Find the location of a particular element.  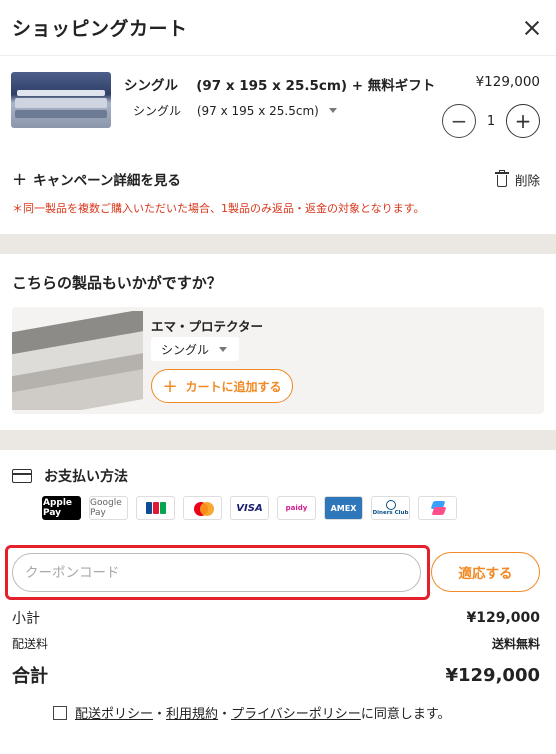

total-label: 合計 is located at coordinates (30, 676).